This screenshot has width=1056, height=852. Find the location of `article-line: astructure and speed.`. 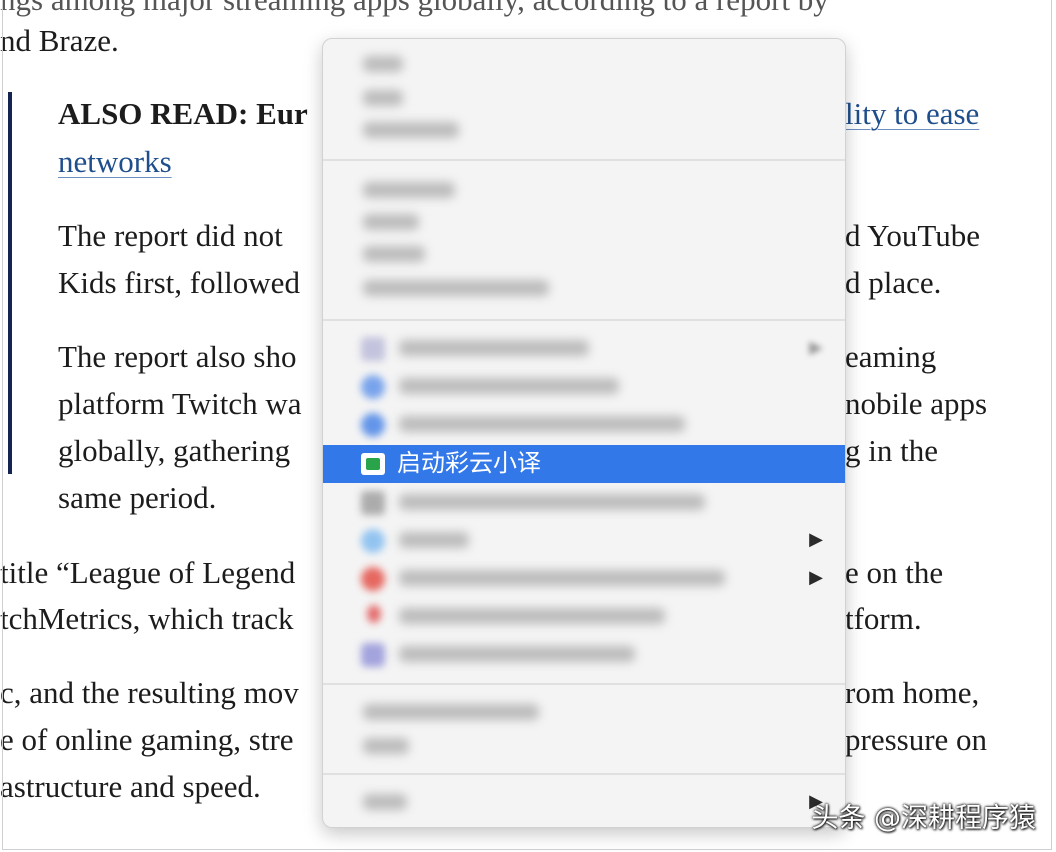

article-line: astructure and speed. is located at coordinates (130, 786).